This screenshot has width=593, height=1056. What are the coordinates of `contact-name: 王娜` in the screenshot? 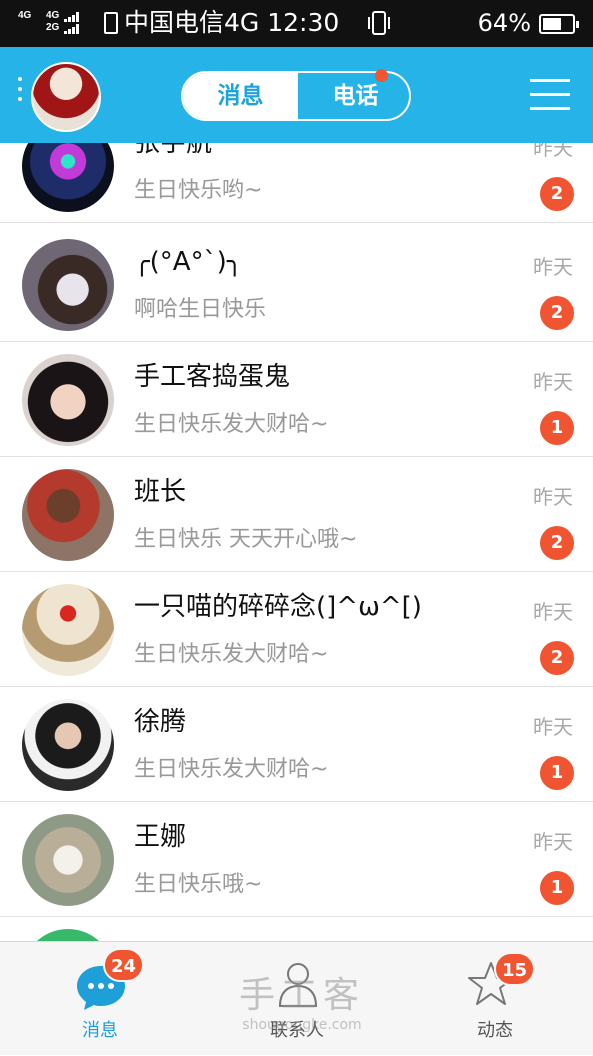 It's located at (160, 837).